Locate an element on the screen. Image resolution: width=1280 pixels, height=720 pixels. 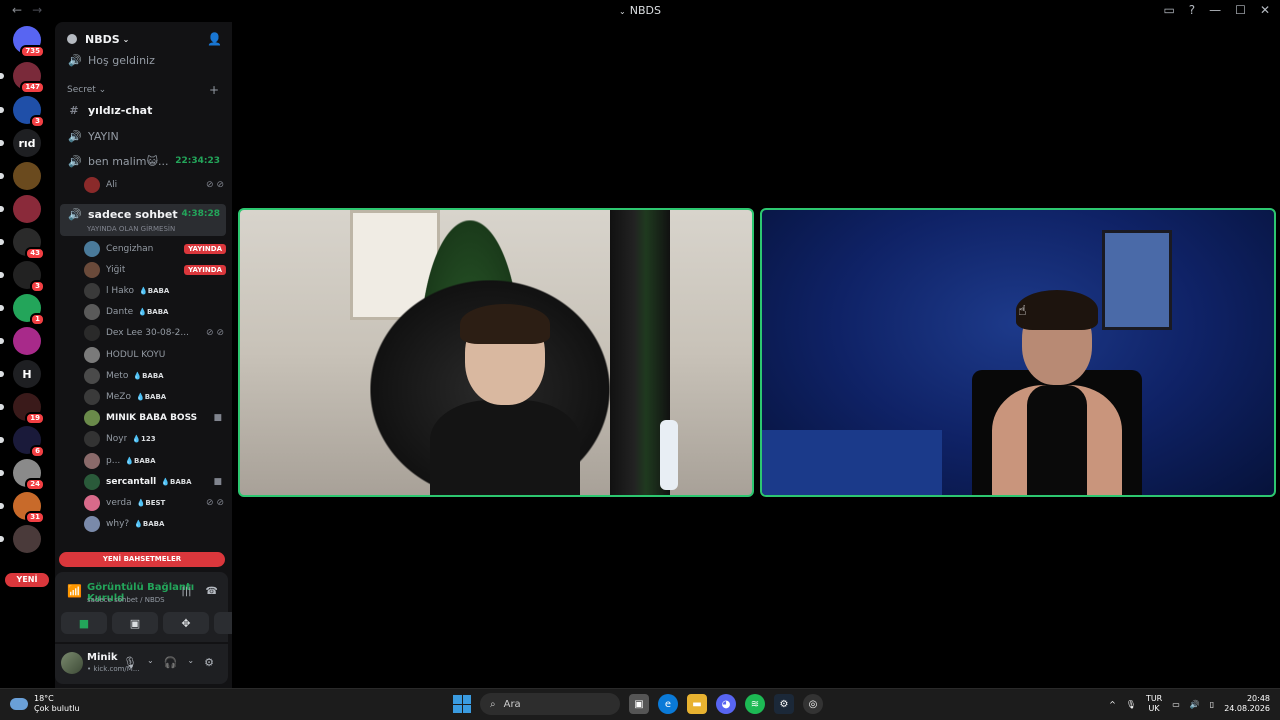
network-icon: ▭ is located at coordinates (1176, 704).